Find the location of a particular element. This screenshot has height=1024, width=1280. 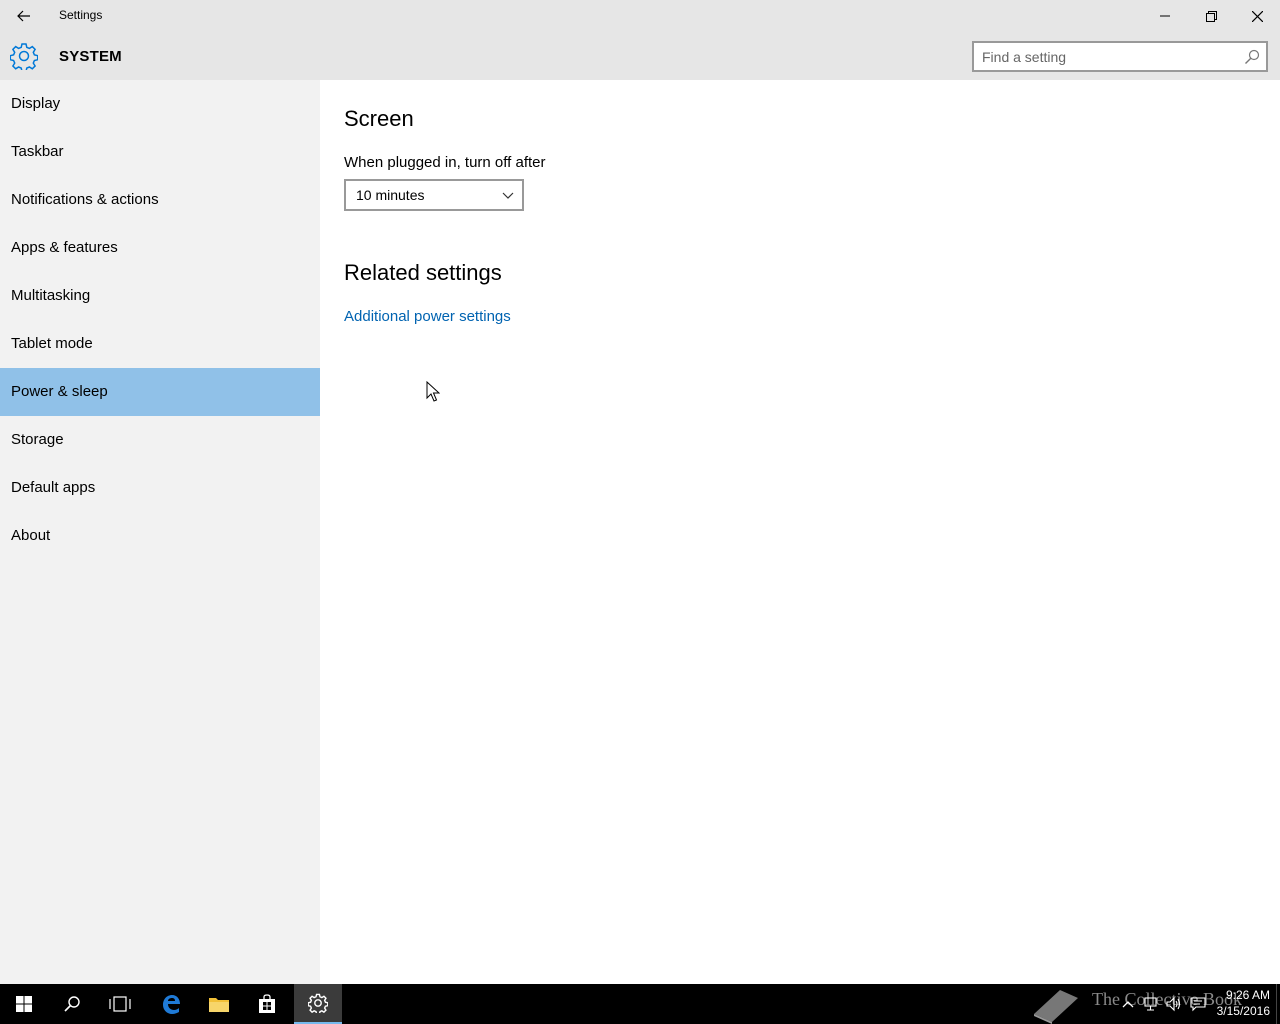

additional-power-settings-link: Additional power settings is located at coordinates (427, 316).